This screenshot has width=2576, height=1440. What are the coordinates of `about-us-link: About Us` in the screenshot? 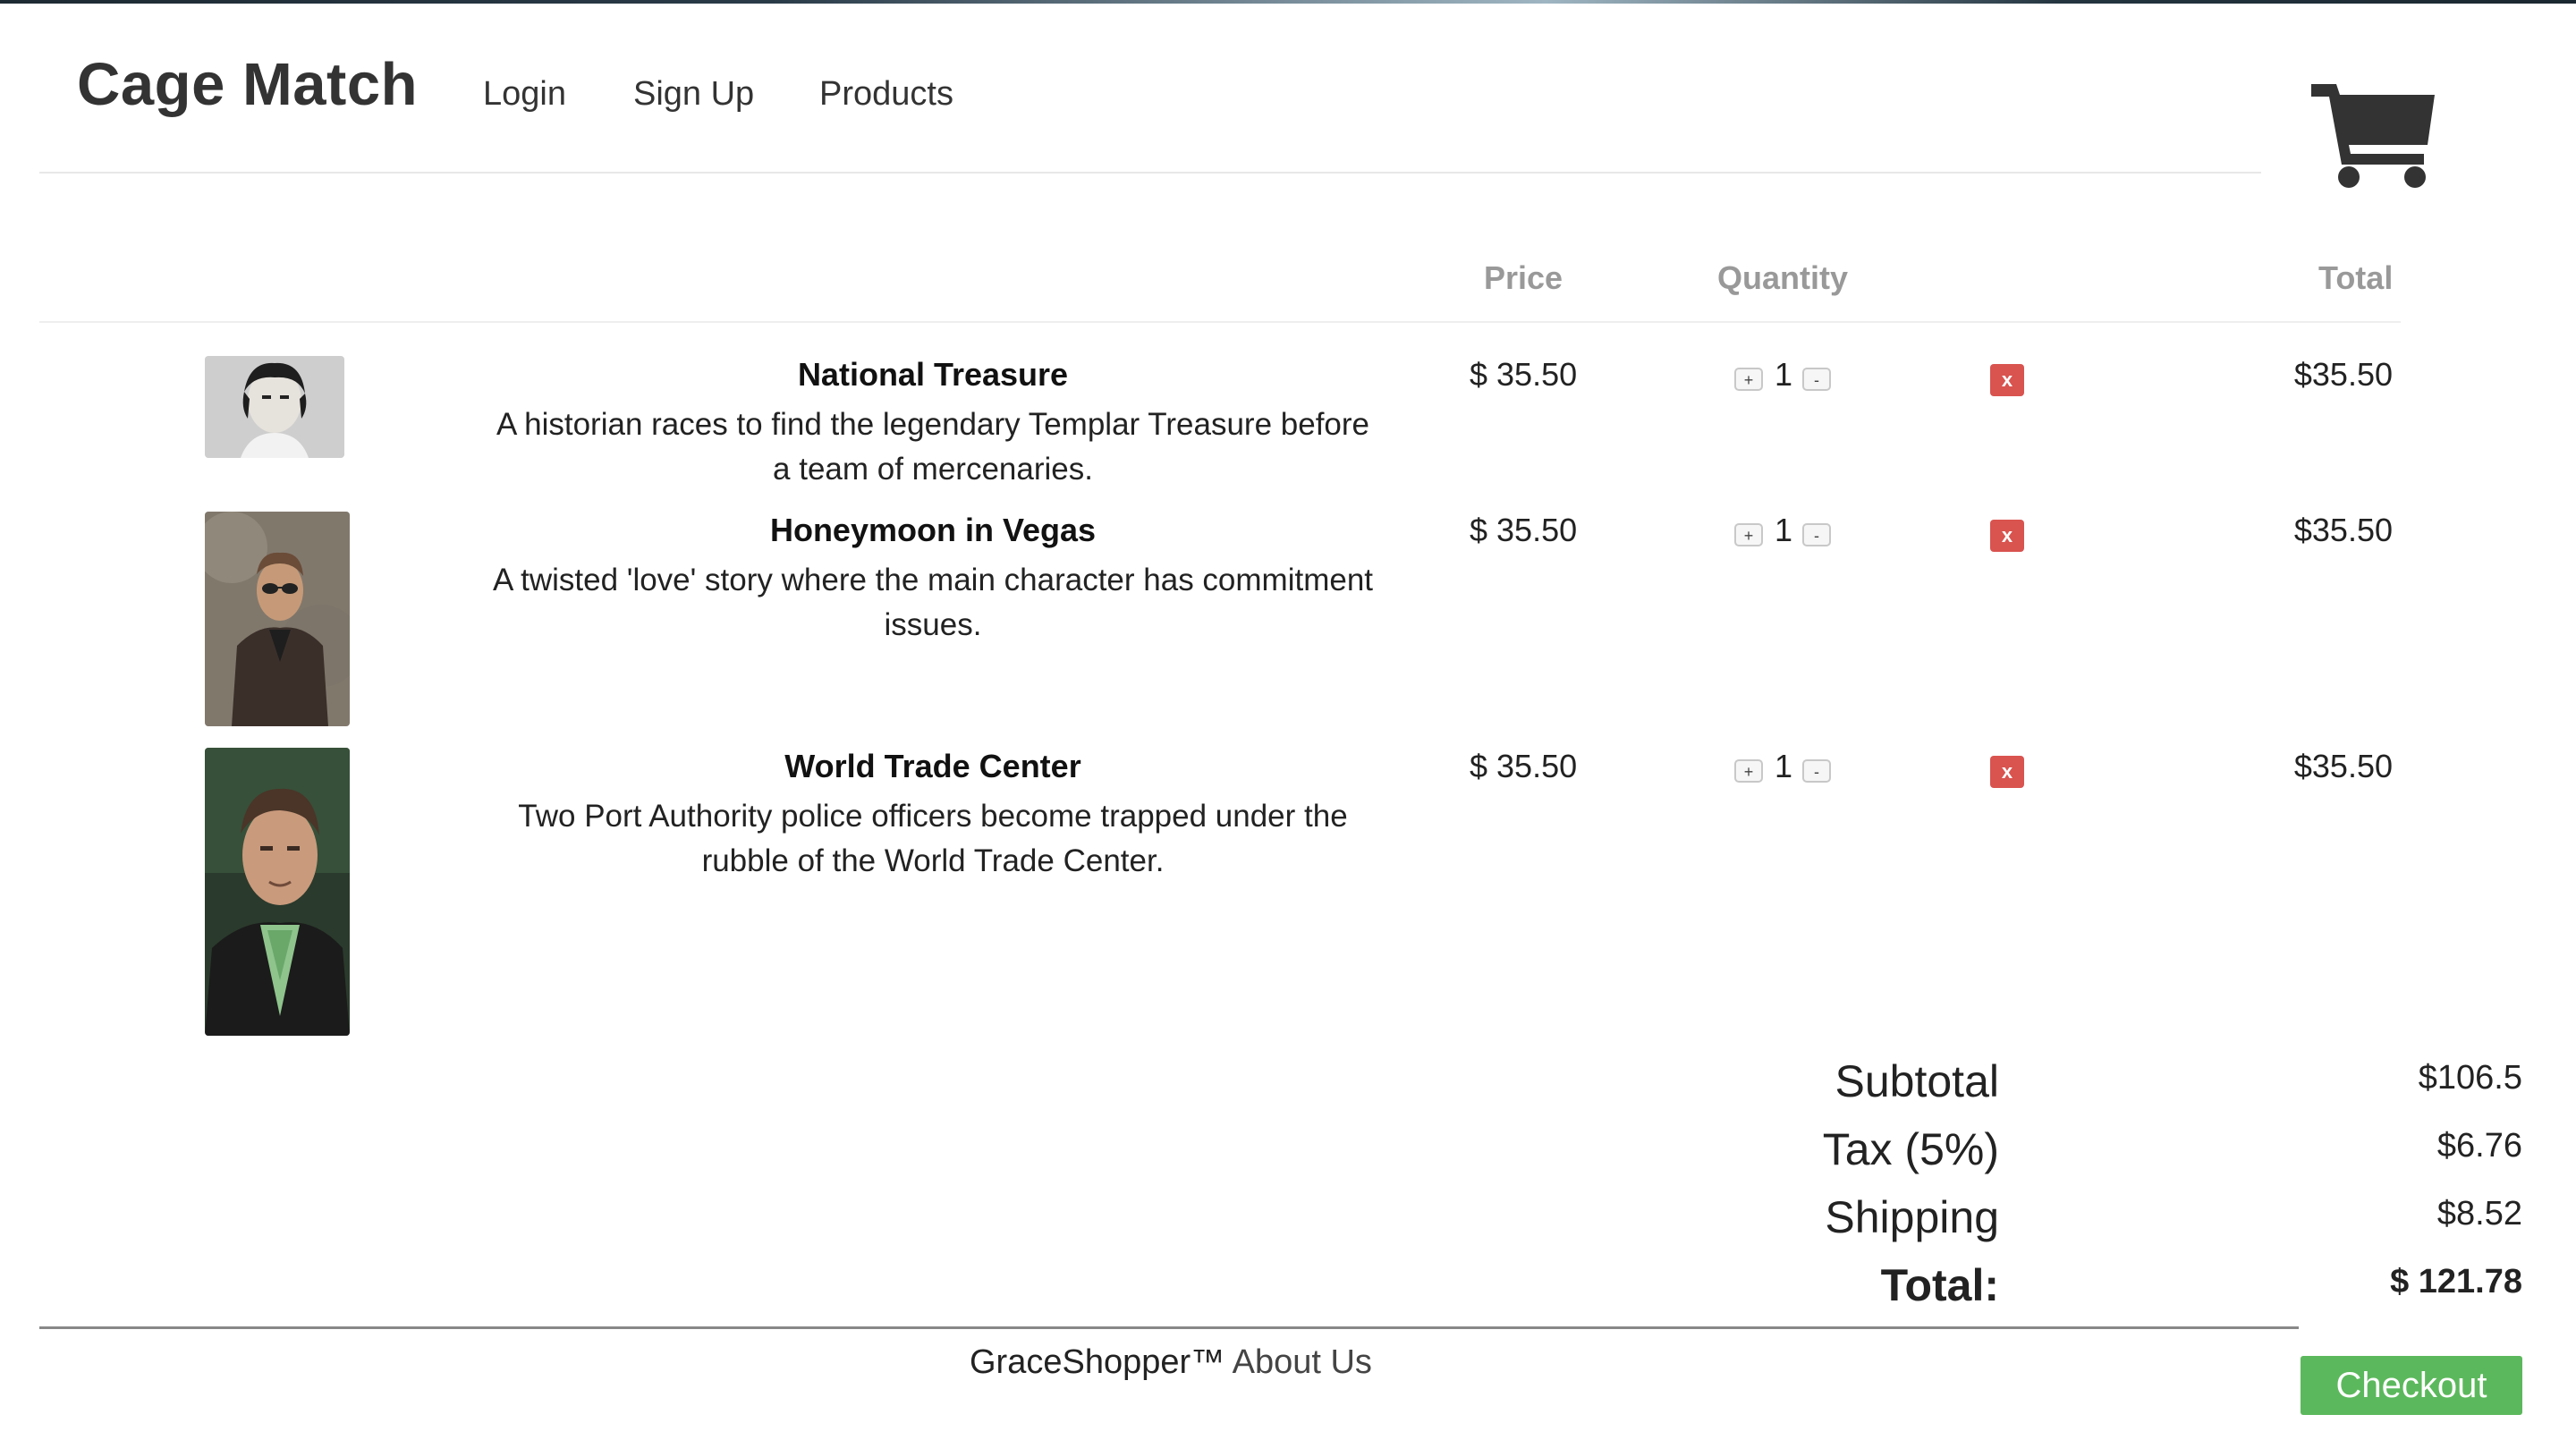 It's located at (1302, 1362).